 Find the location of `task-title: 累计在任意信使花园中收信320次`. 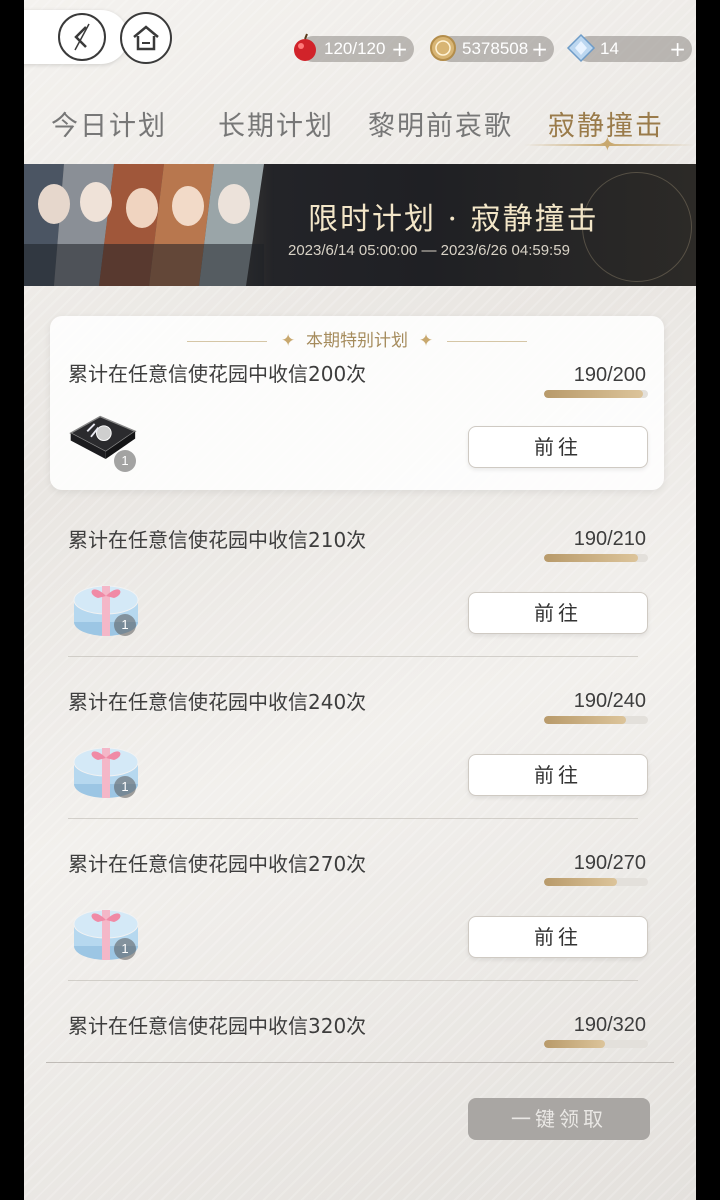

task-title: 累计在任意信使花园中收信320次 is located at coordinates (217, 1026).